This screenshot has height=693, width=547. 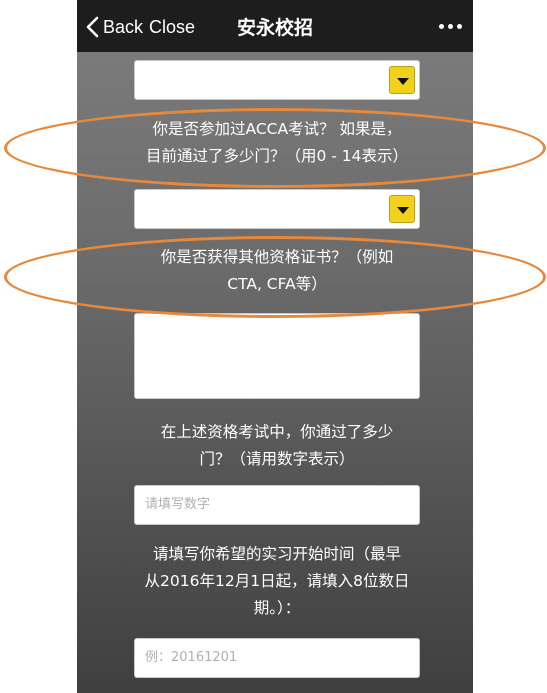 What do you see at coordinates (172, 27) in the screenshot?
I see `close-button: Close` at bounding box center [172, 27].